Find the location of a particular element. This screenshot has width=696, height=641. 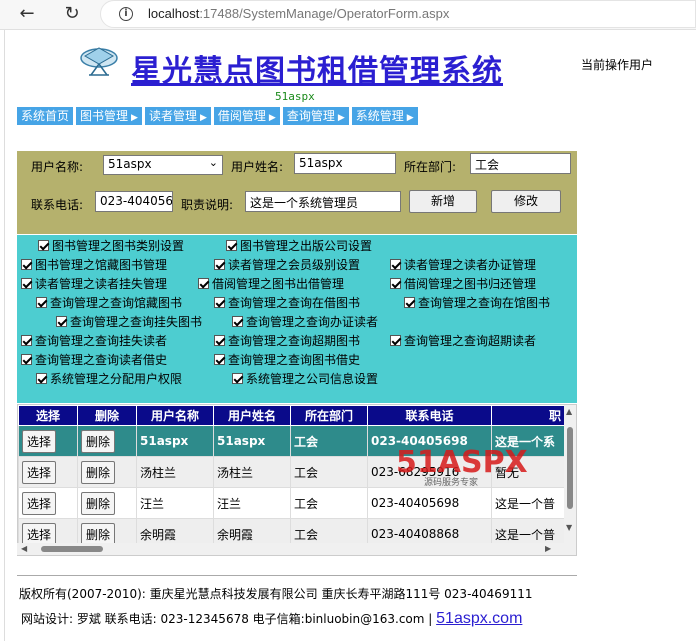

permission-label: 查询管理之查询馆藏图书 is located at coordinates (116, 303).